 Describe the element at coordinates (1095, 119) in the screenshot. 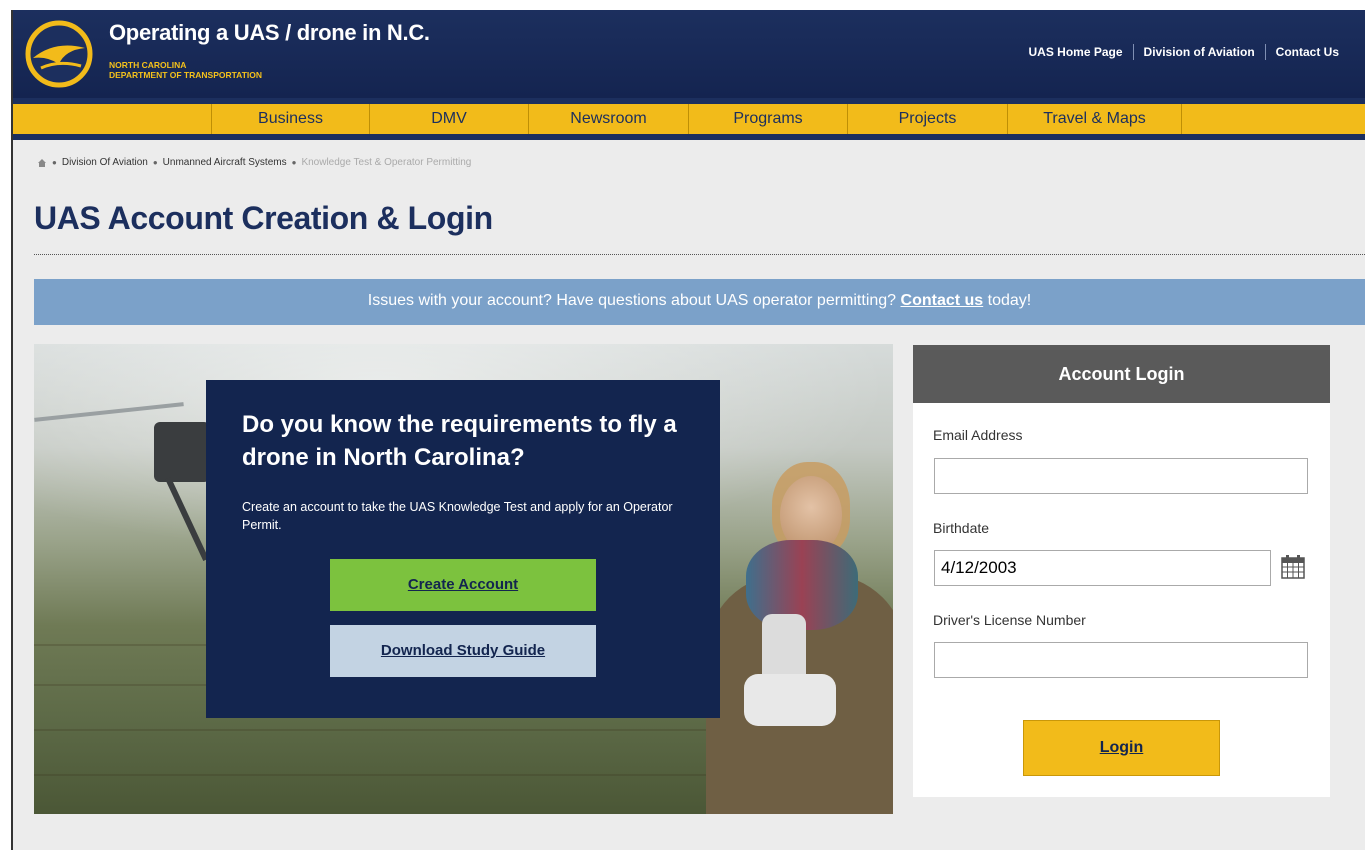

I see `nav-travel-maps: Travel & Maps` at that location.